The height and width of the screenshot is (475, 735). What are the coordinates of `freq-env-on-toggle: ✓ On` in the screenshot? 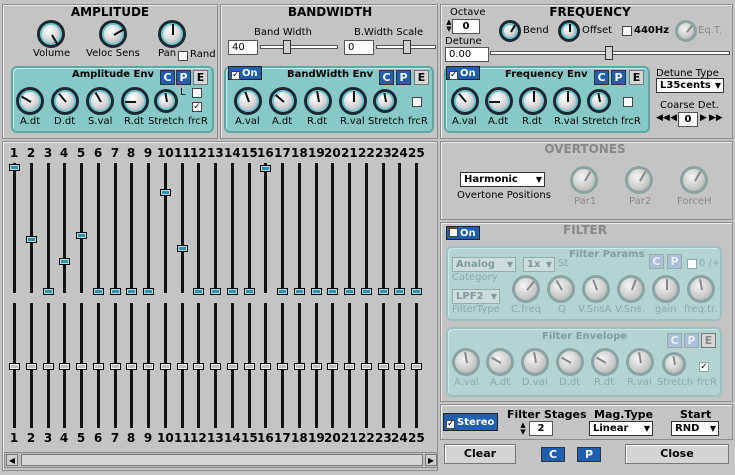 It's located at (463, 73).